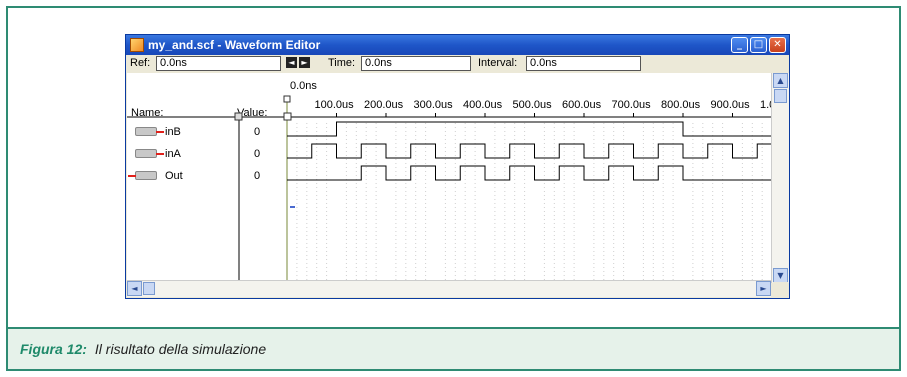 This screenshot has height=377, width=907. What do you see at coordinates (582, 105) in the screenshot?
I see `time-tick-label: 600.0us` at bounding box center [582, 105].